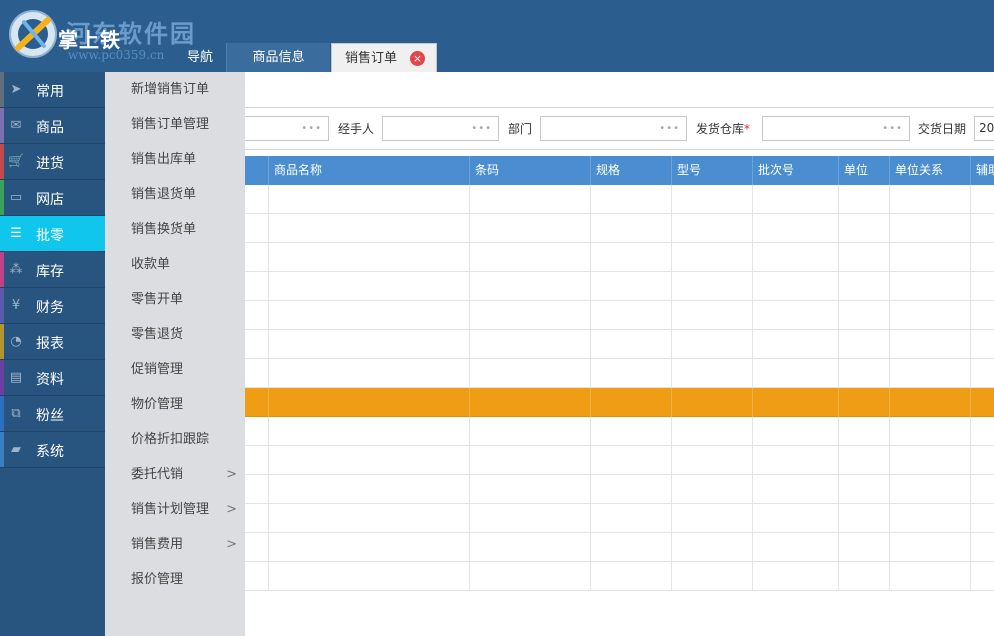  What do you see at coordinates (52, 162) in the screenshot?
I see `sidebar-item: 🛒 进货` at bounding box center [52, 162].